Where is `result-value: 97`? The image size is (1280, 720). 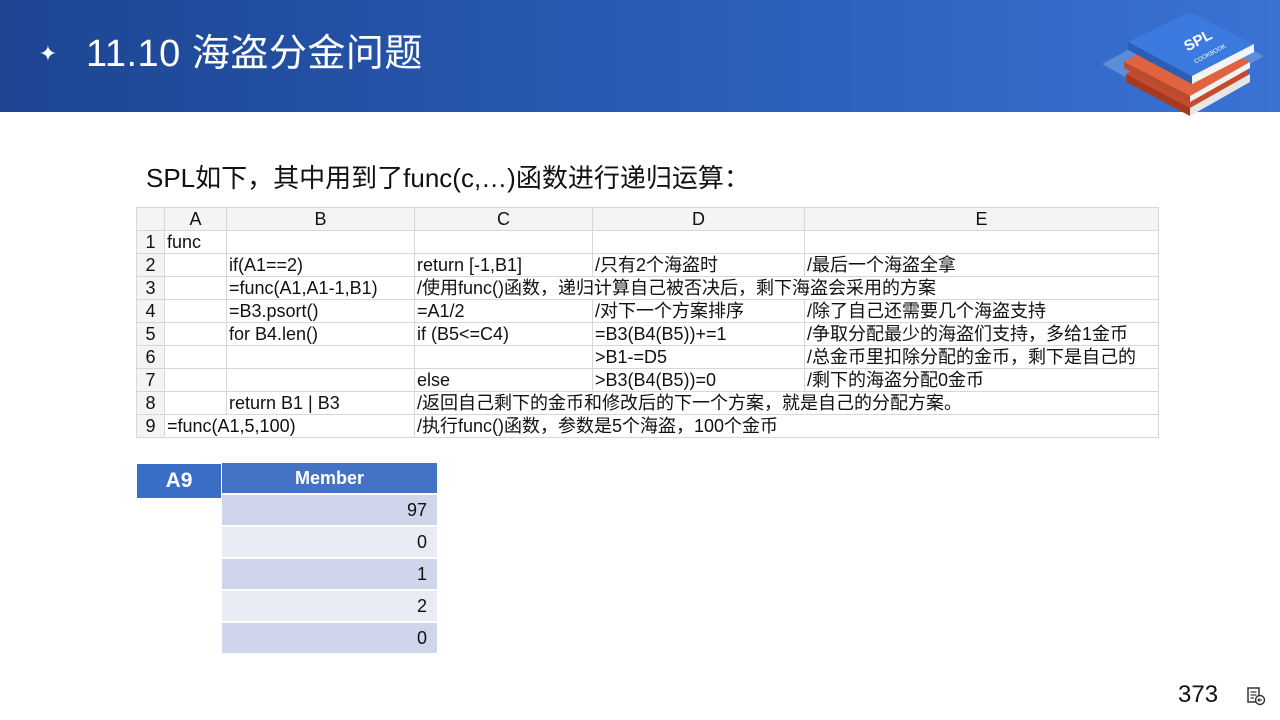
result-value: 97 is located at coordinates (329, 510).